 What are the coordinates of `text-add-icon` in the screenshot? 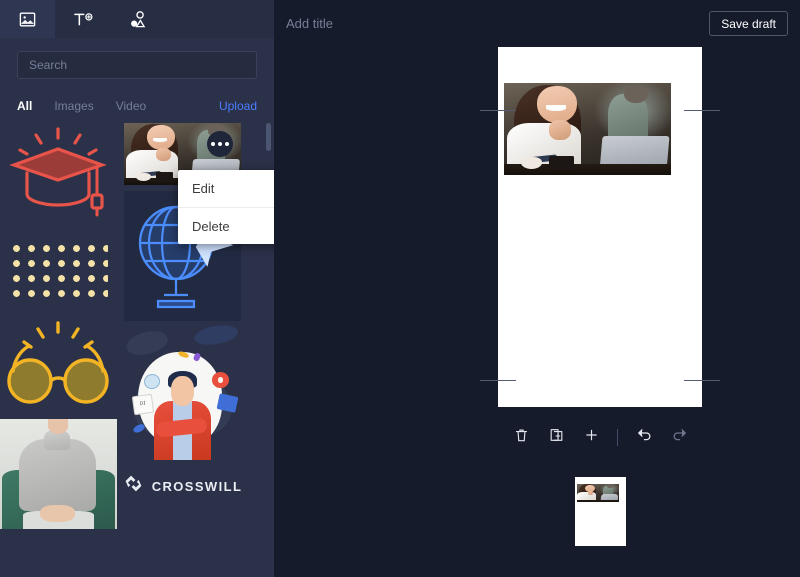 It's located at (83, 19).